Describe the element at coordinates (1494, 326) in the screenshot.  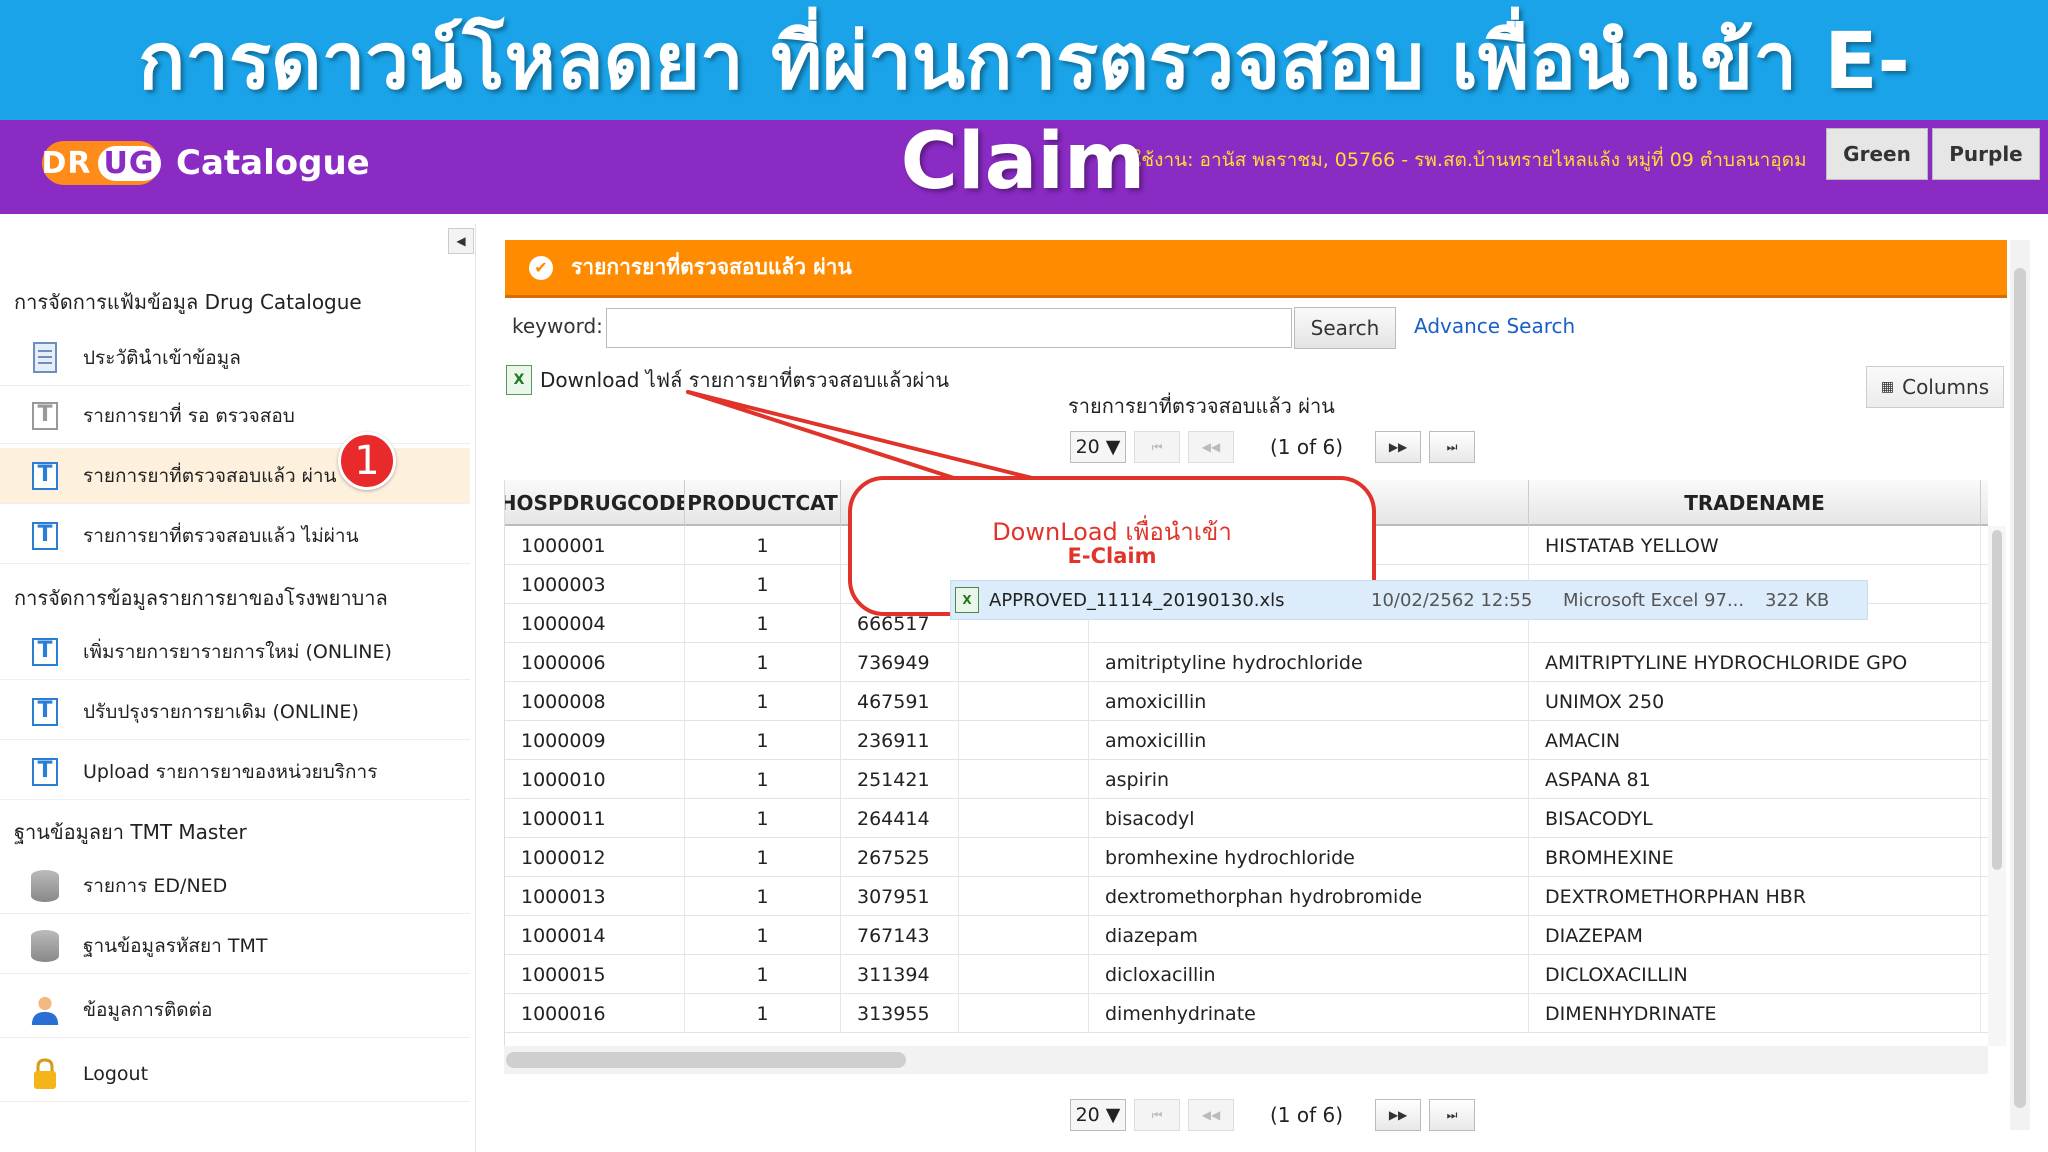
I see `advance-search-link: Advance Search` at that location.